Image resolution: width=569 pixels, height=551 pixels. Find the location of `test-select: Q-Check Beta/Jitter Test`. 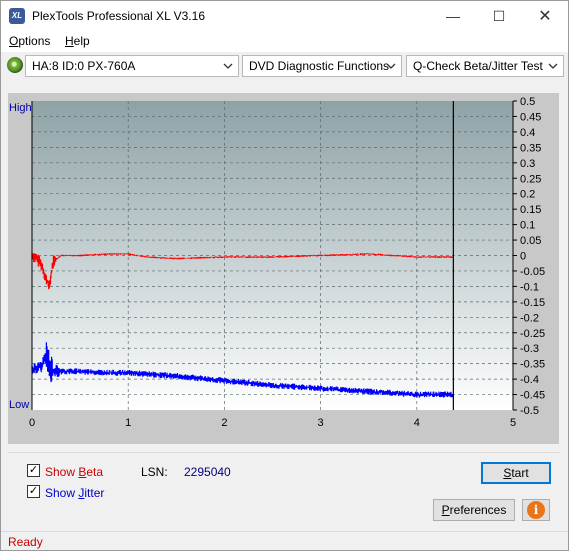

test-select: Q-Check Beta/Jitter Test is located at coordinates (485, 66).